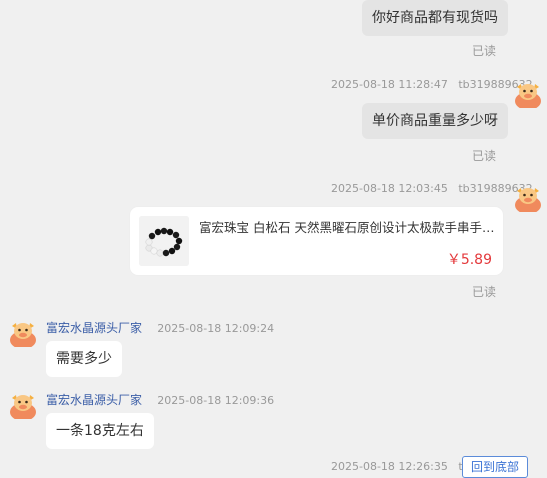 This screenshot has width=547, height=478. Describe the element at coordinates (216, 400) in the screenshot. I see `timestamp: 2025-08-18 12:09:36` at that location.